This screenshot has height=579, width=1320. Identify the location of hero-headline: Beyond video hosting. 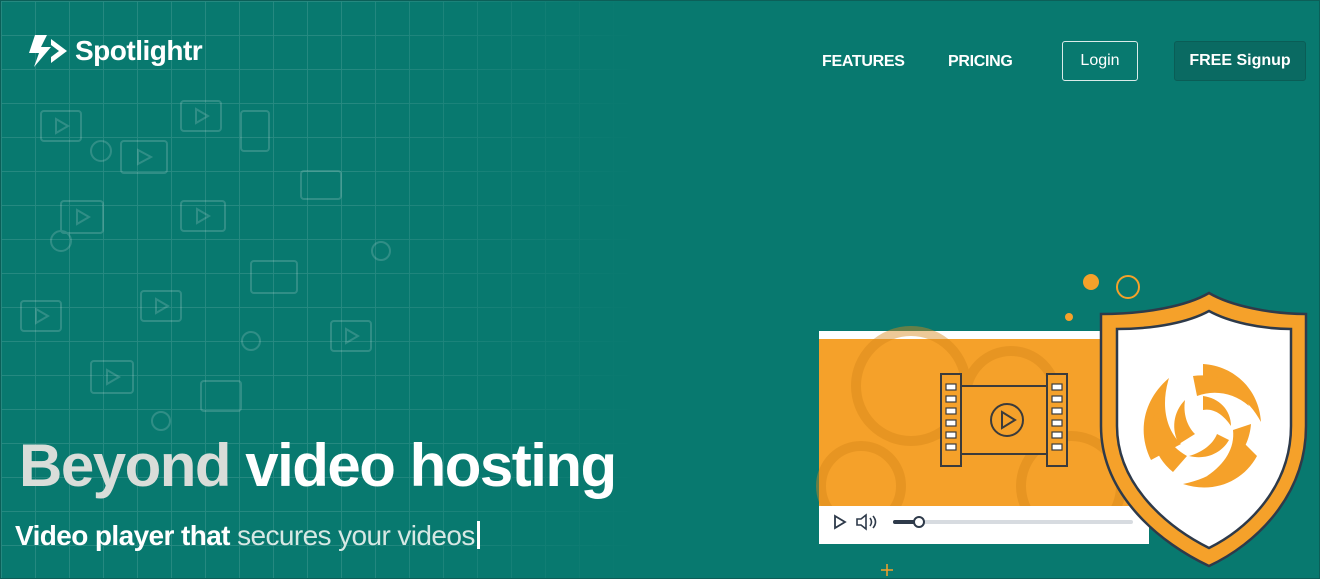
(318, 466).